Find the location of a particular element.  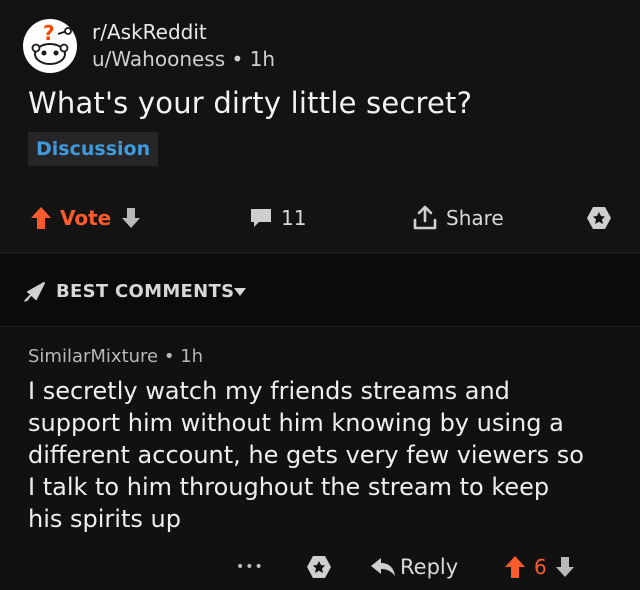

comment-count: 11 is located at coordinates (294, 218).